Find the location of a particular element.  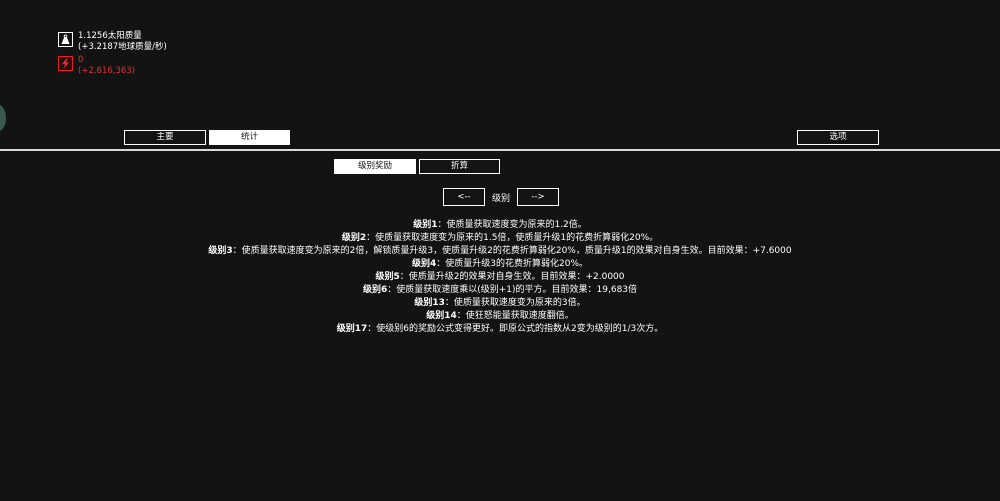

lightning-icon is located at coordinates (65, 63).